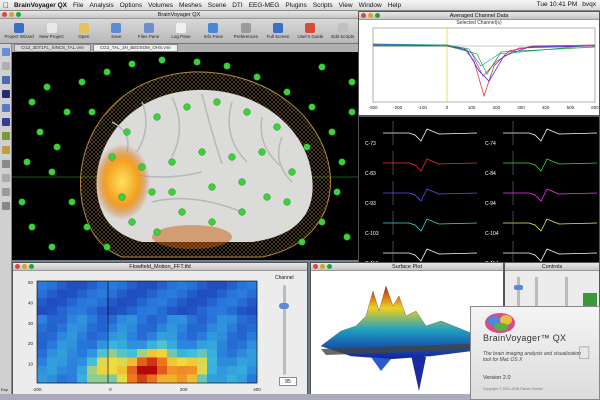 This screenshot has width=600, height=400. What do you see at coordinates (6, 178) in the screenshot?
I see `pointer-tool-icon` at bounding box center [6, 178].